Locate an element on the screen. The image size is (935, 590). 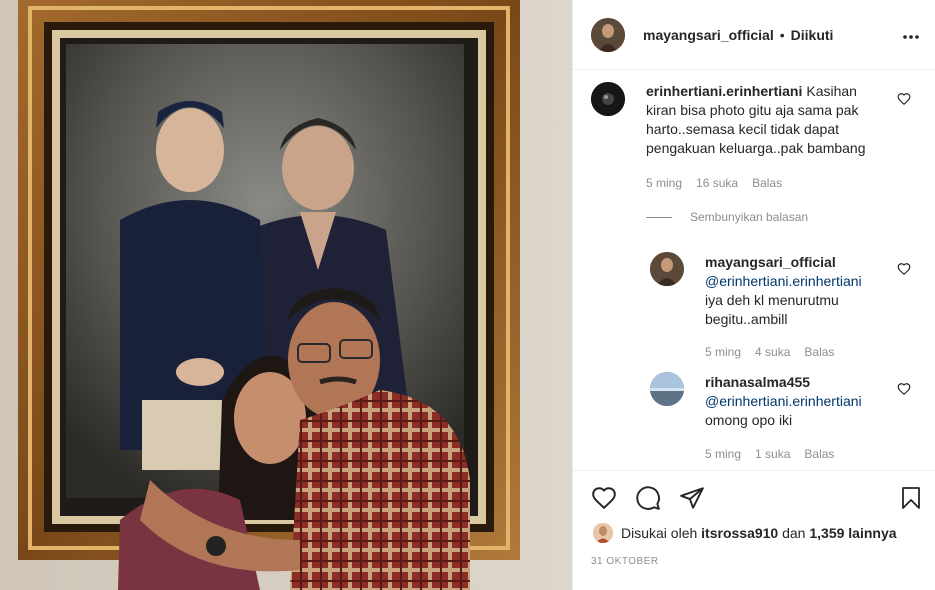
comment-username: erinhertiani.erinhertiani is located at coordinates (724, 91).